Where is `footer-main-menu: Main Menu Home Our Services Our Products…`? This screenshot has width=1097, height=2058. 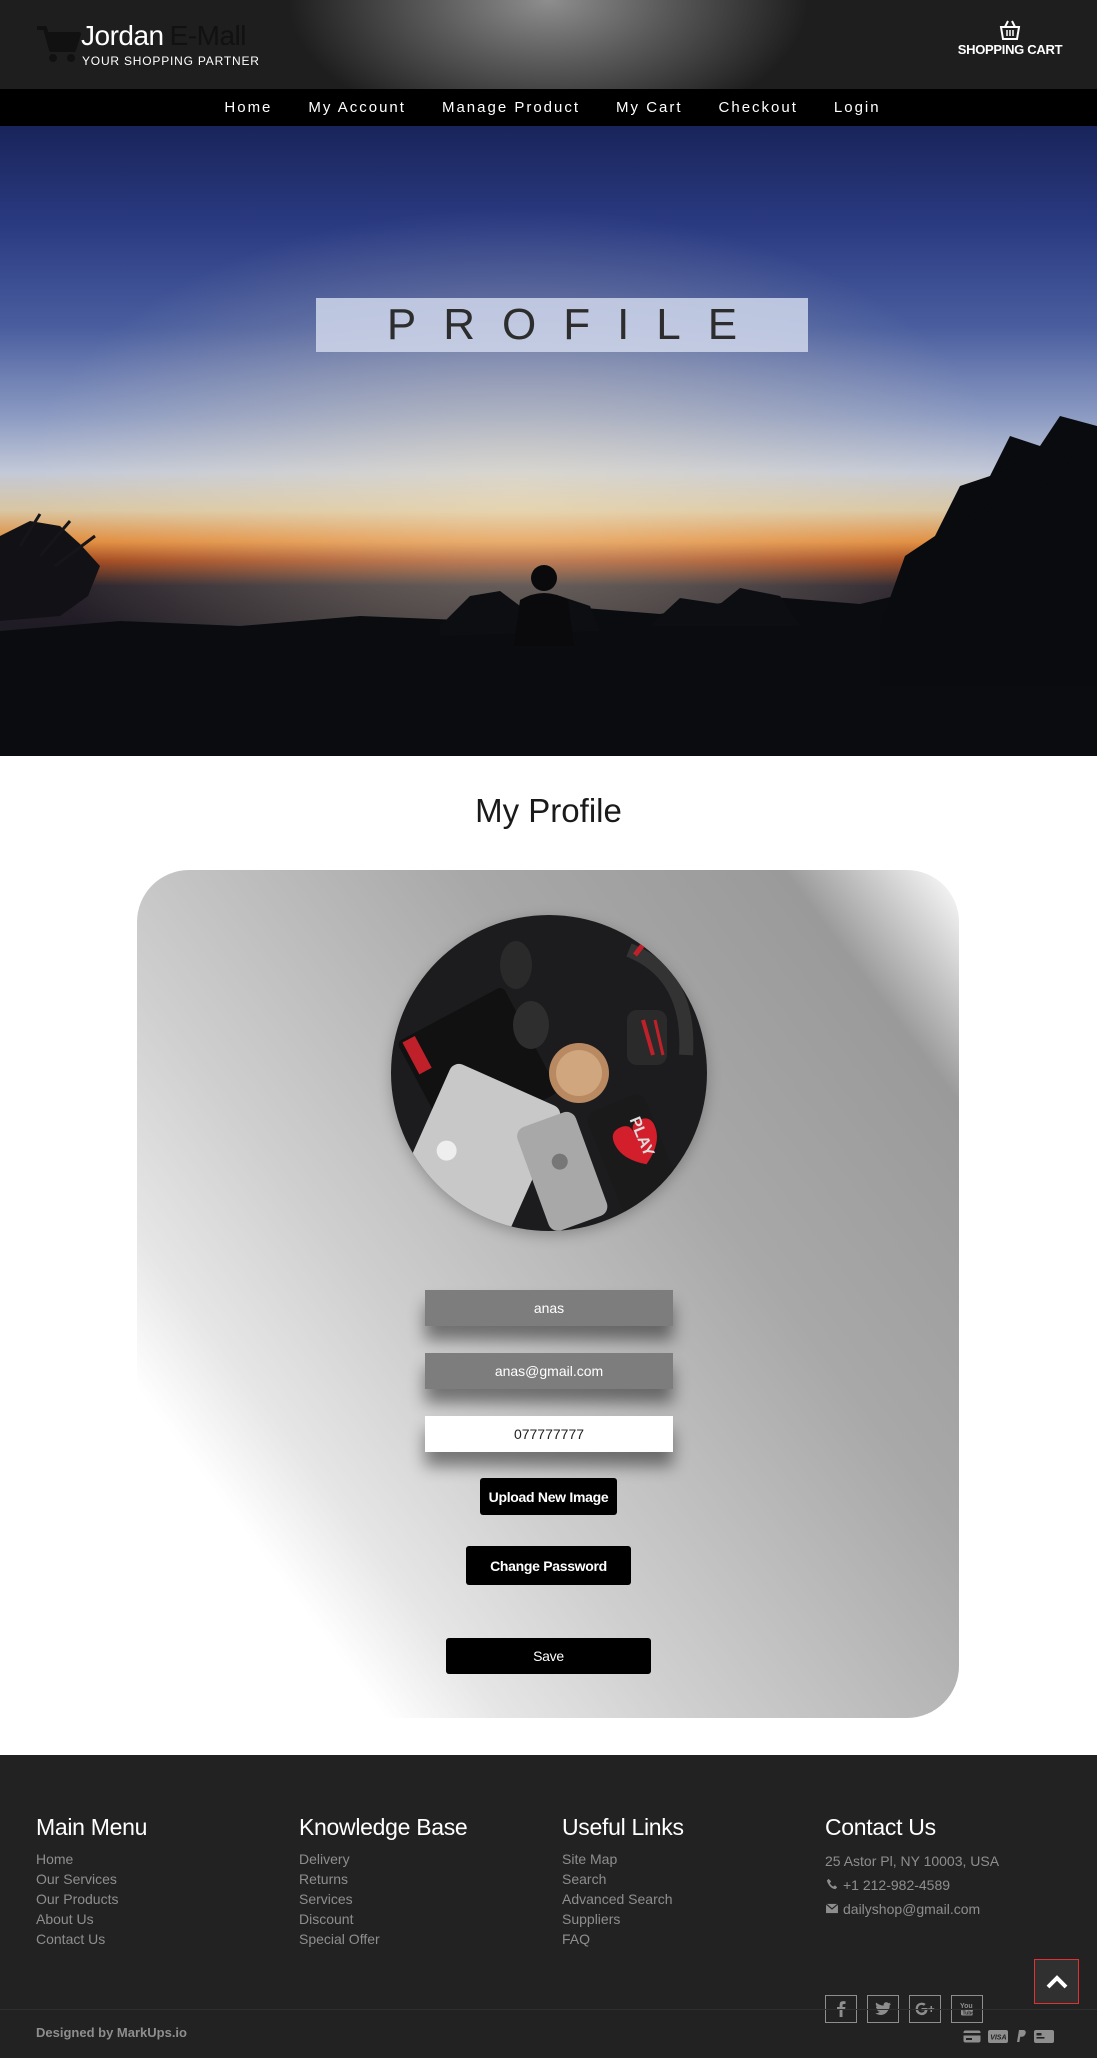 footer-main-menu: Main Menu Home Our Services Our Products… is located at coordinates (91, 1881).